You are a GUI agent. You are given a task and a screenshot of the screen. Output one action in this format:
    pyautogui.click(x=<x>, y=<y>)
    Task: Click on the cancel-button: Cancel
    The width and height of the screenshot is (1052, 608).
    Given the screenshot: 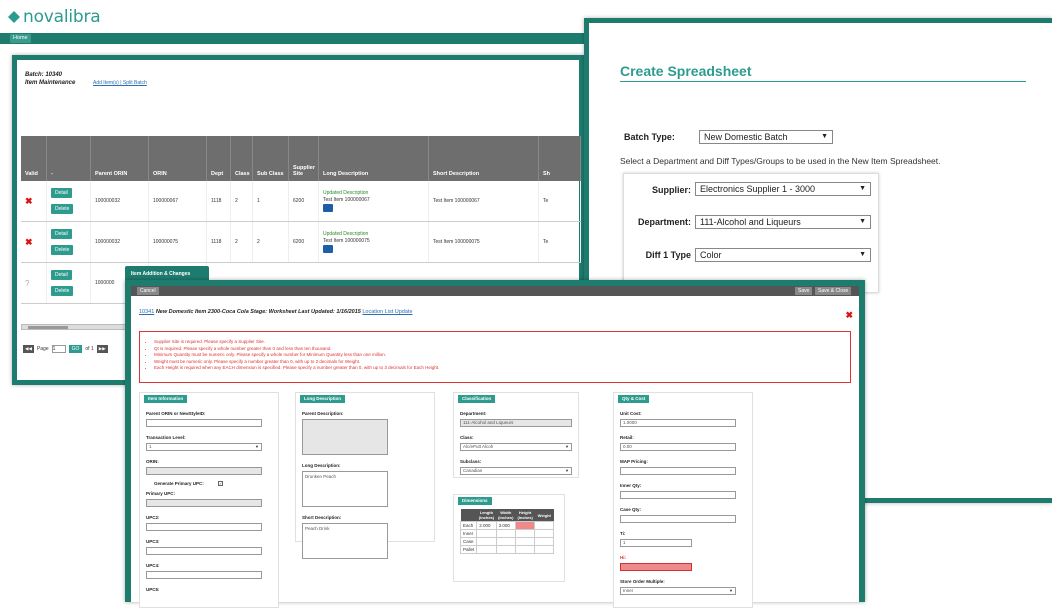 What is the action you would take?
    pyautogui.click(x=148, y=291)
    